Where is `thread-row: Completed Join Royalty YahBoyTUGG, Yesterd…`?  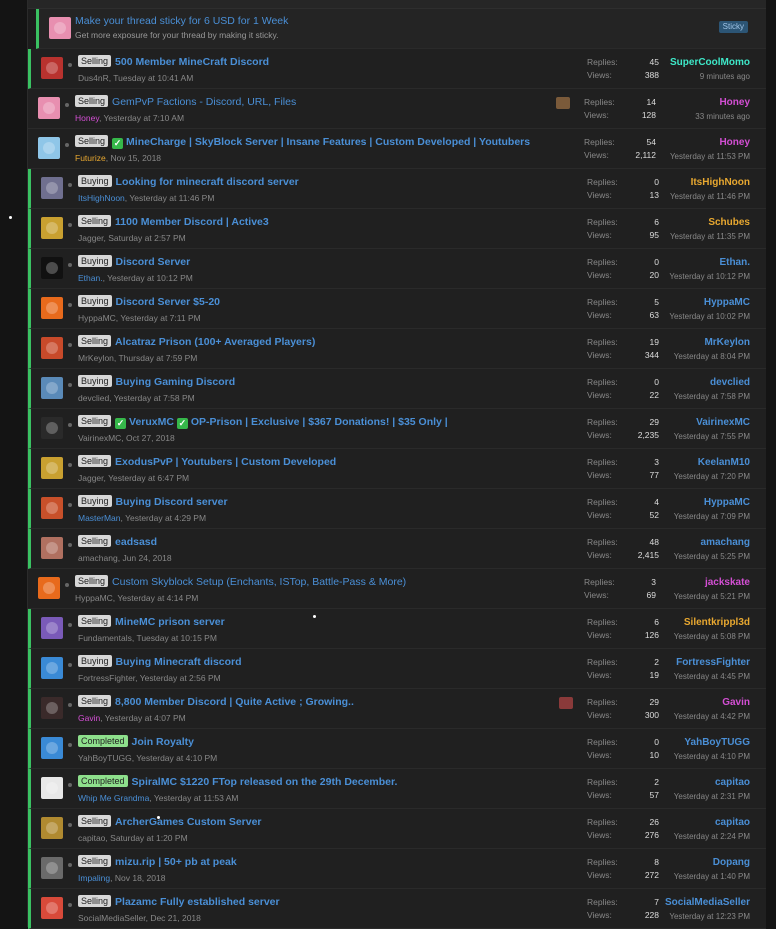 thread-row: Completed Join Royalty YahBoyTUGG, Yesterd… is located at coordinates (397, 749).